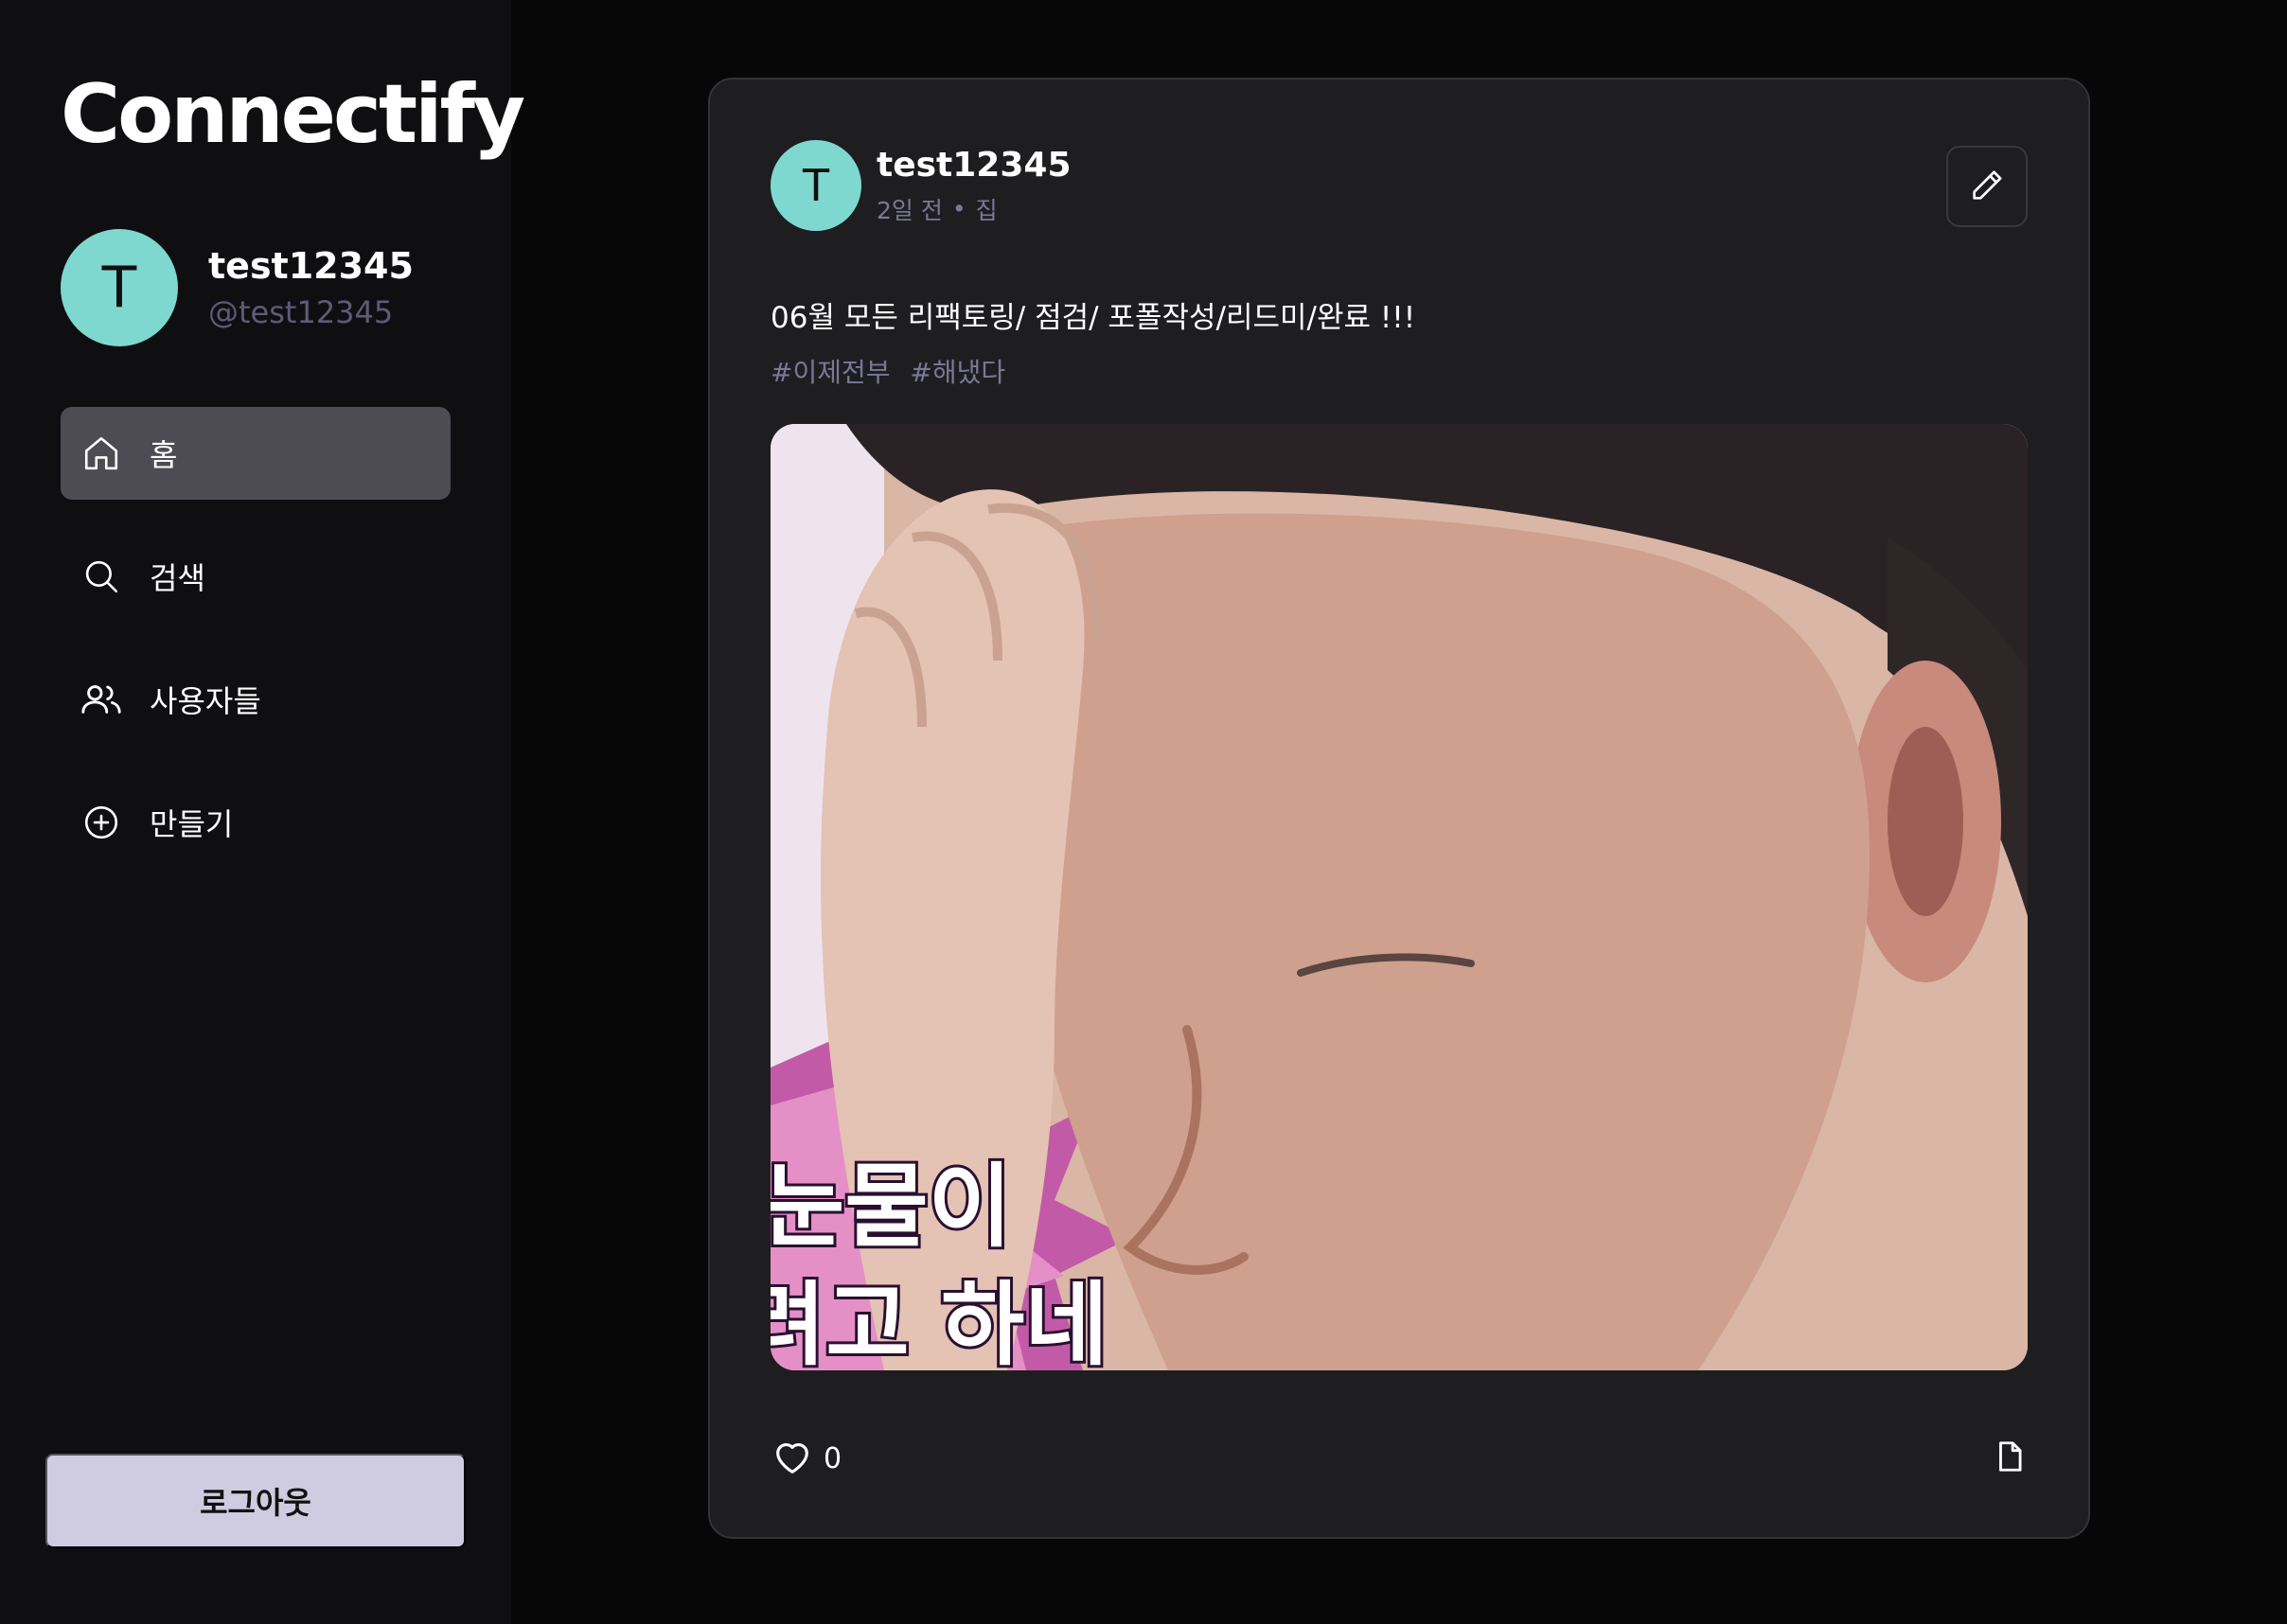 The height and width of the screenshot is (1624, 2287). I want to click on save-post-button, so click(2010, 1459).